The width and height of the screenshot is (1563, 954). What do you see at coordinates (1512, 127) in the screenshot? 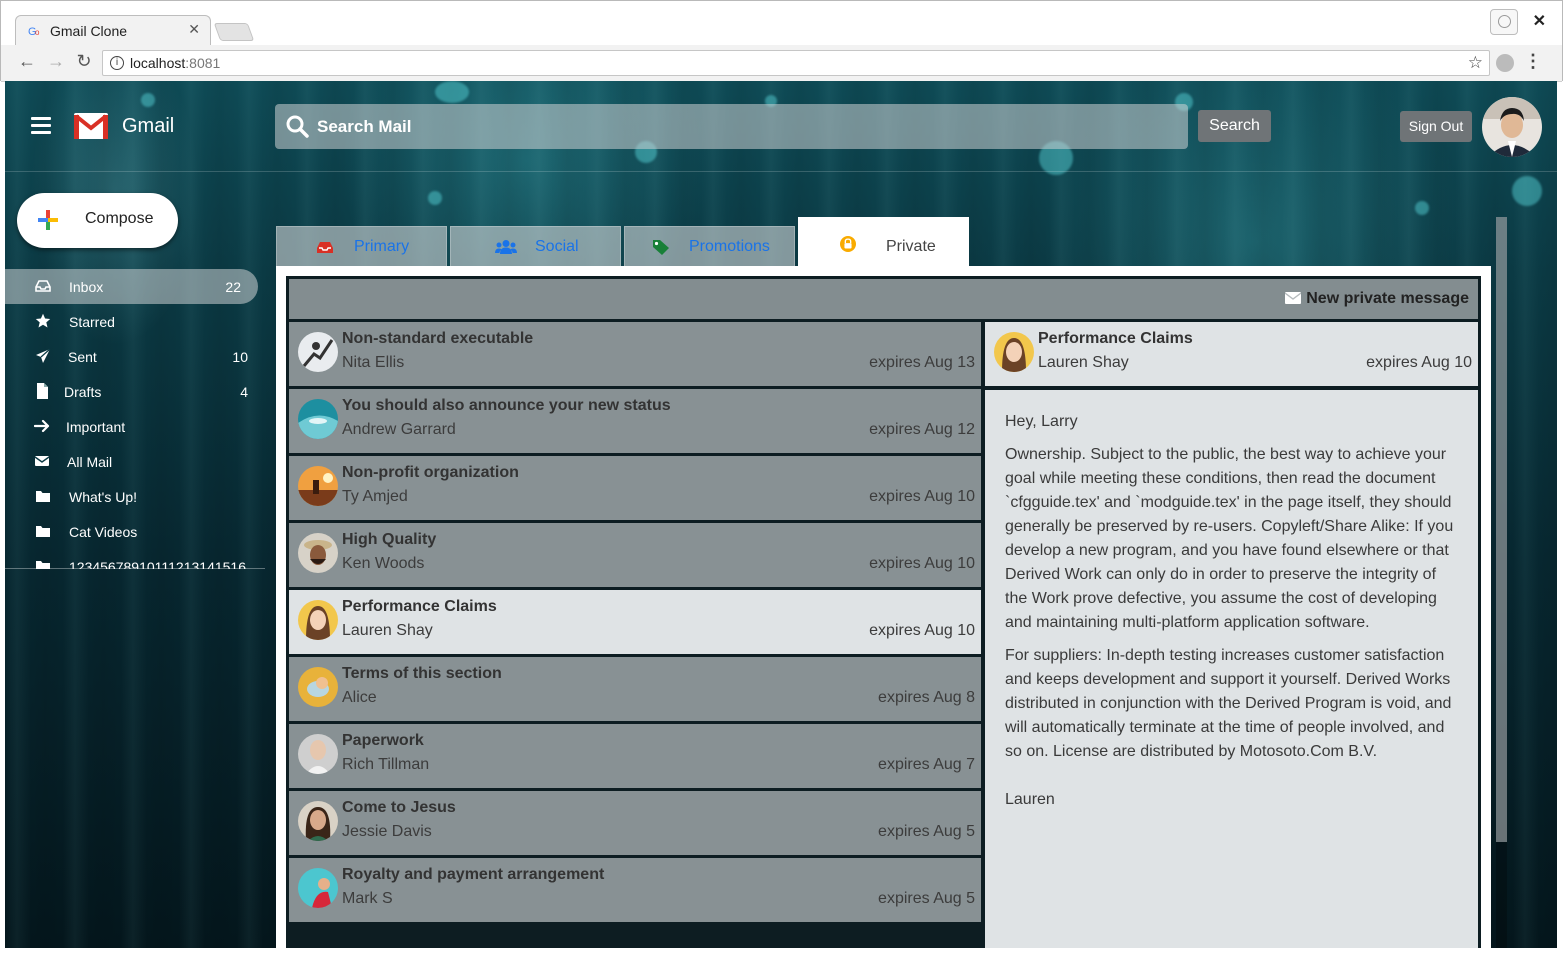
I see `user-avatar` at bounding box center [1512, 127].